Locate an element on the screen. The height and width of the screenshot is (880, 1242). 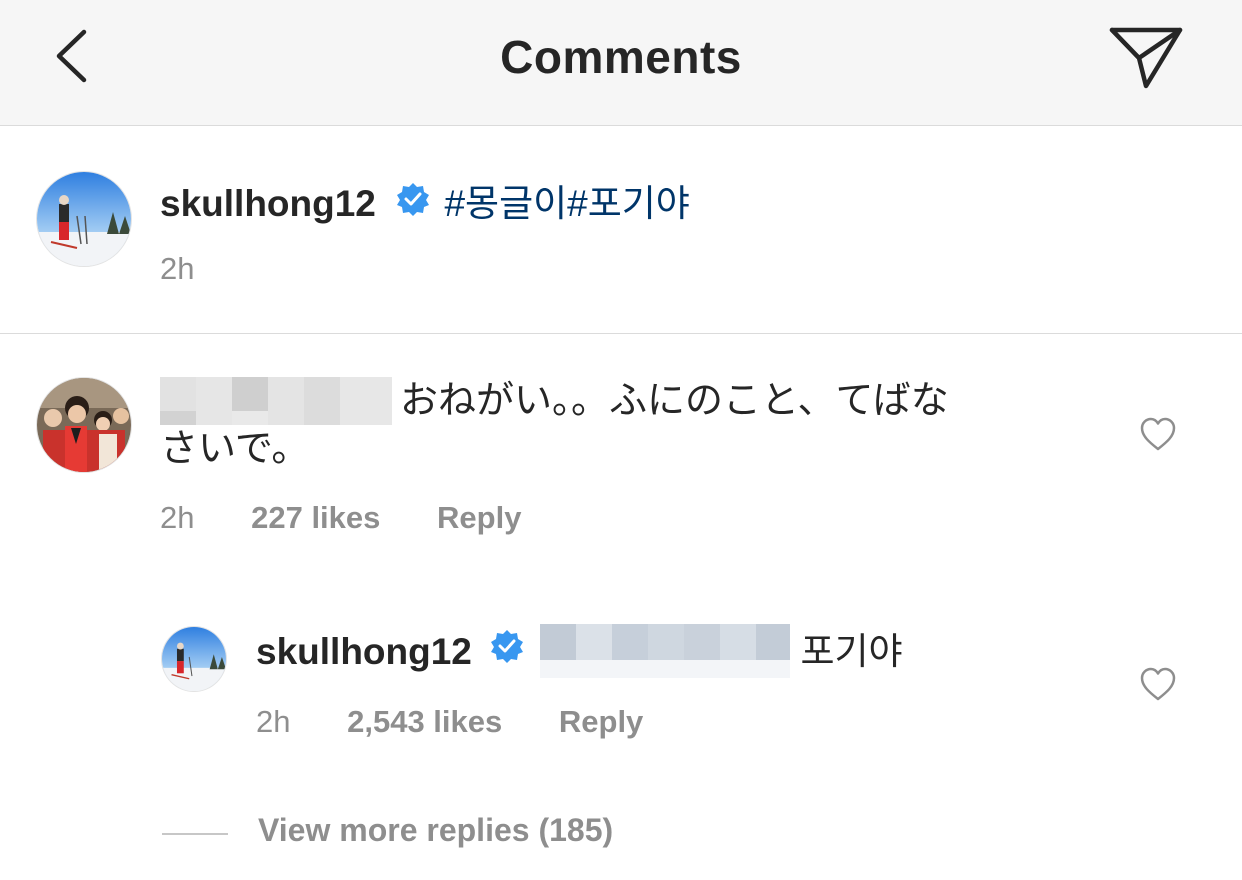
reply-meta: 2h 2,543 likes Reply is located at coordinates (449, 722).